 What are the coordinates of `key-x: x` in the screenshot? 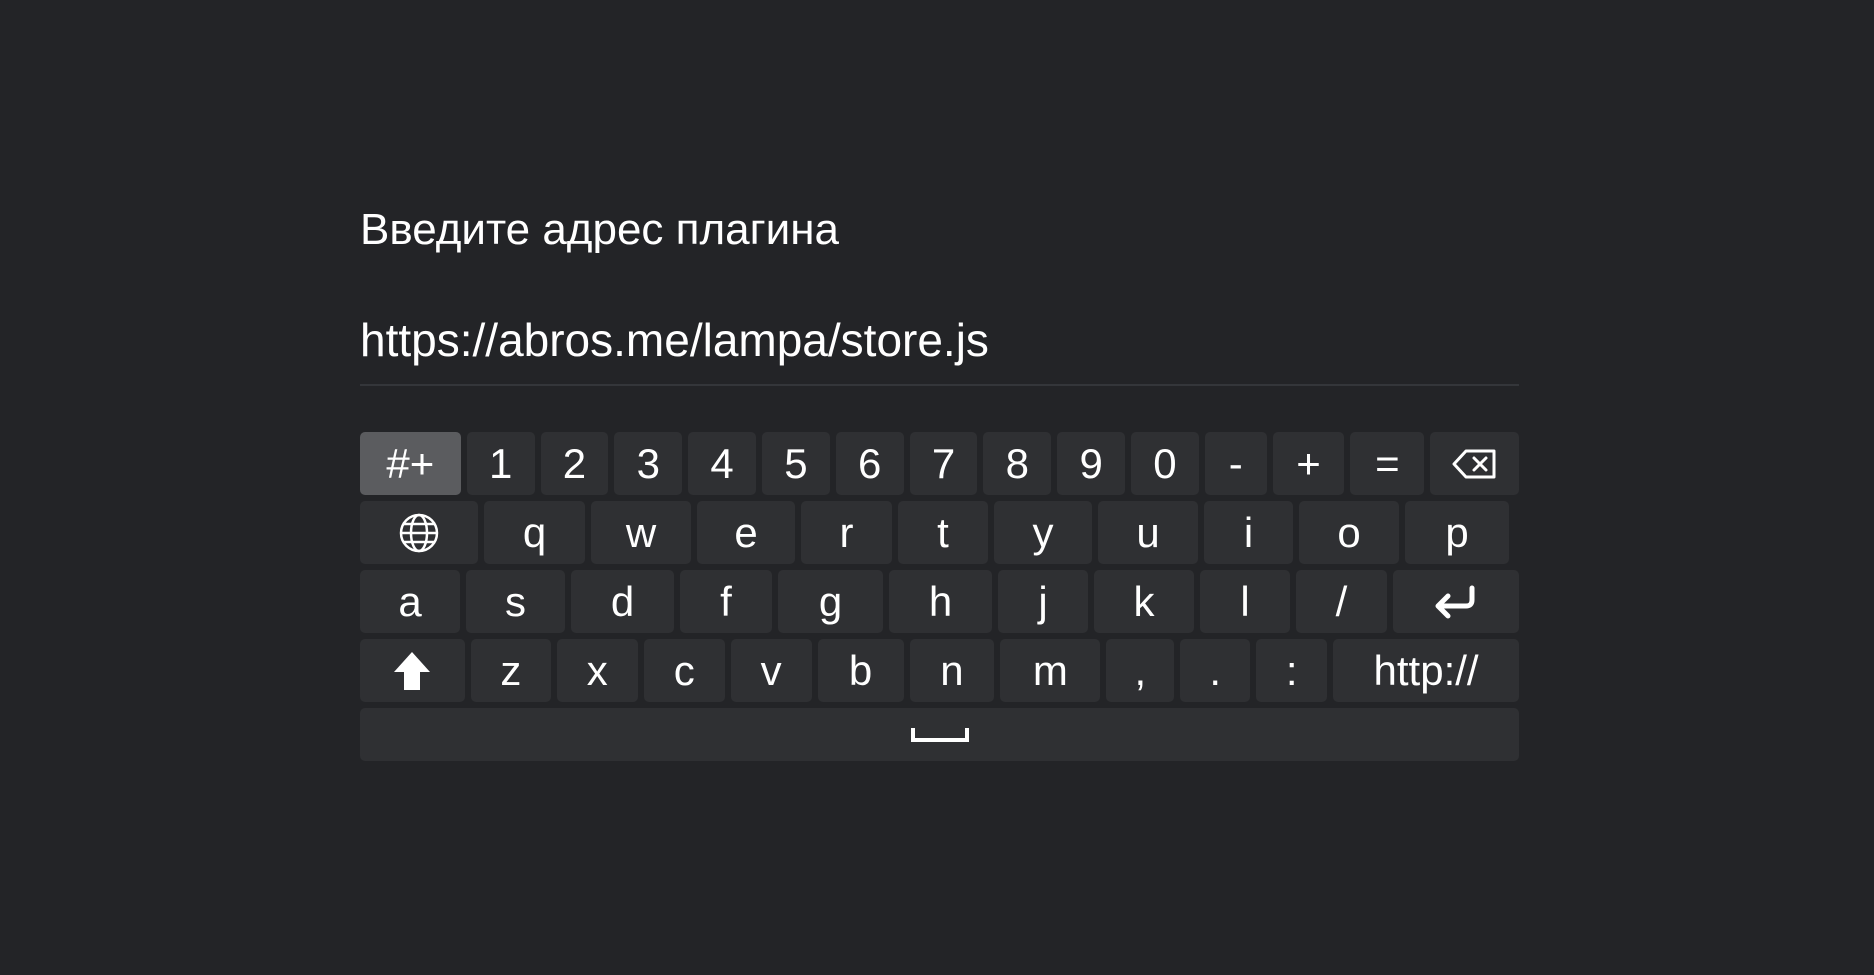 It's located at (597, 670).